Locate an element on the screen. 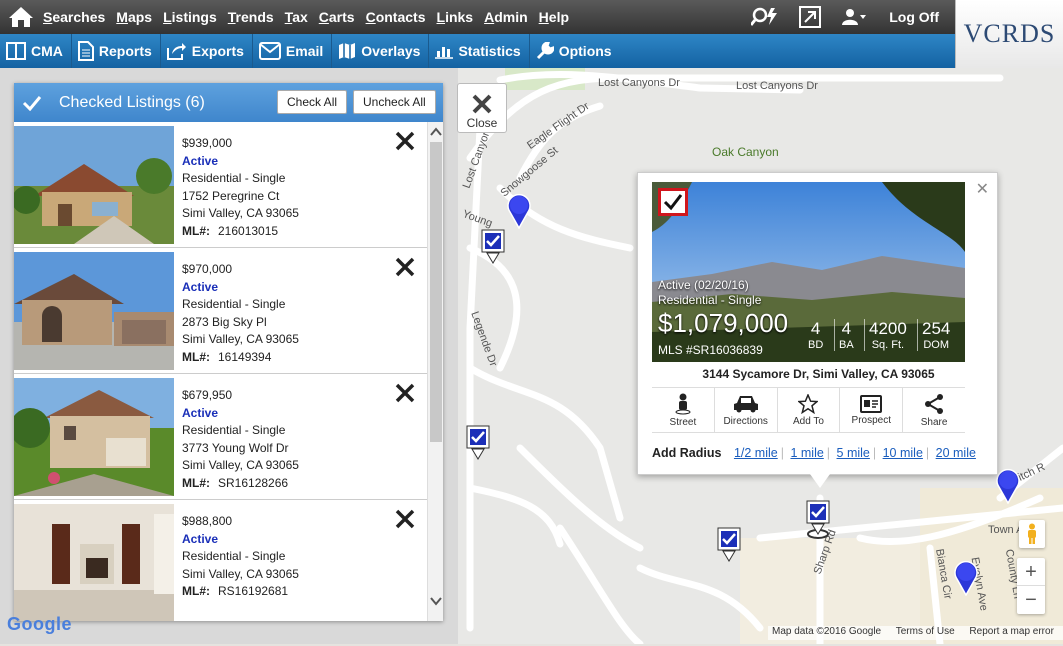  user-menu-icon is located at coordinates (854, 17).